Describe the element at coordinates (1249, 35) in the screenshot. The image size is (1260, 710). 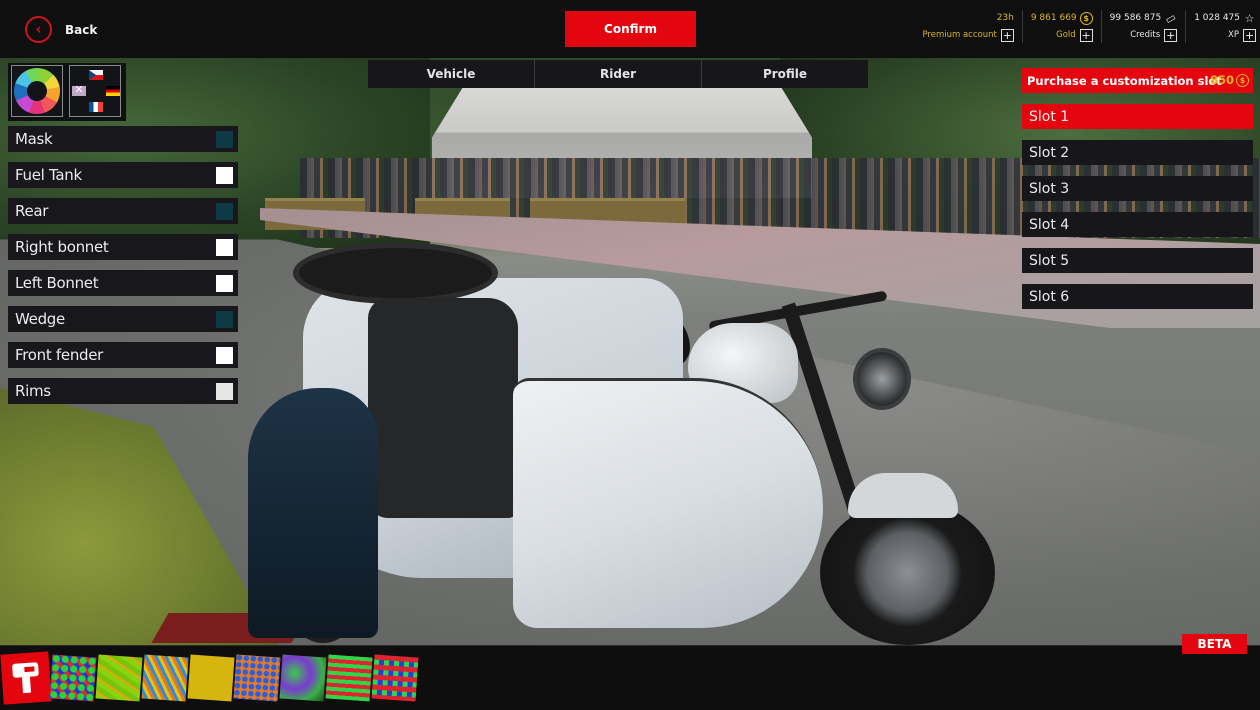
I see `add-xp-button: +` at that location.